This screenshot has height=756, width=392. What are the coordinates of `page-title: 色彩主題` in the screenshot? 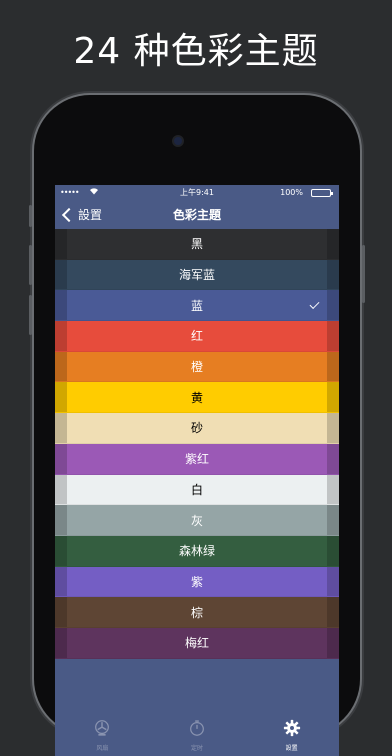 It's located at (196, 215).